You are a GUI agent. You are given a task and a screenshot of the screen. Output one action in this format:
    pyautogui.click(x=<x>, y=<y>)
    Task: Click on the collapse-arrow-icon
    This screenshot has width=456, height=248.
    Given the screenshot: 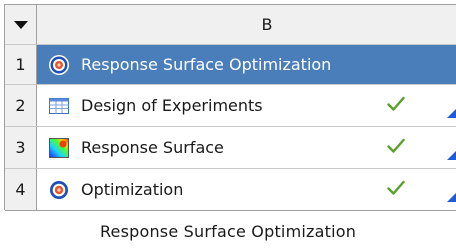 What is the action you would take?
    pyautogui.click(x=20, y=24)
    